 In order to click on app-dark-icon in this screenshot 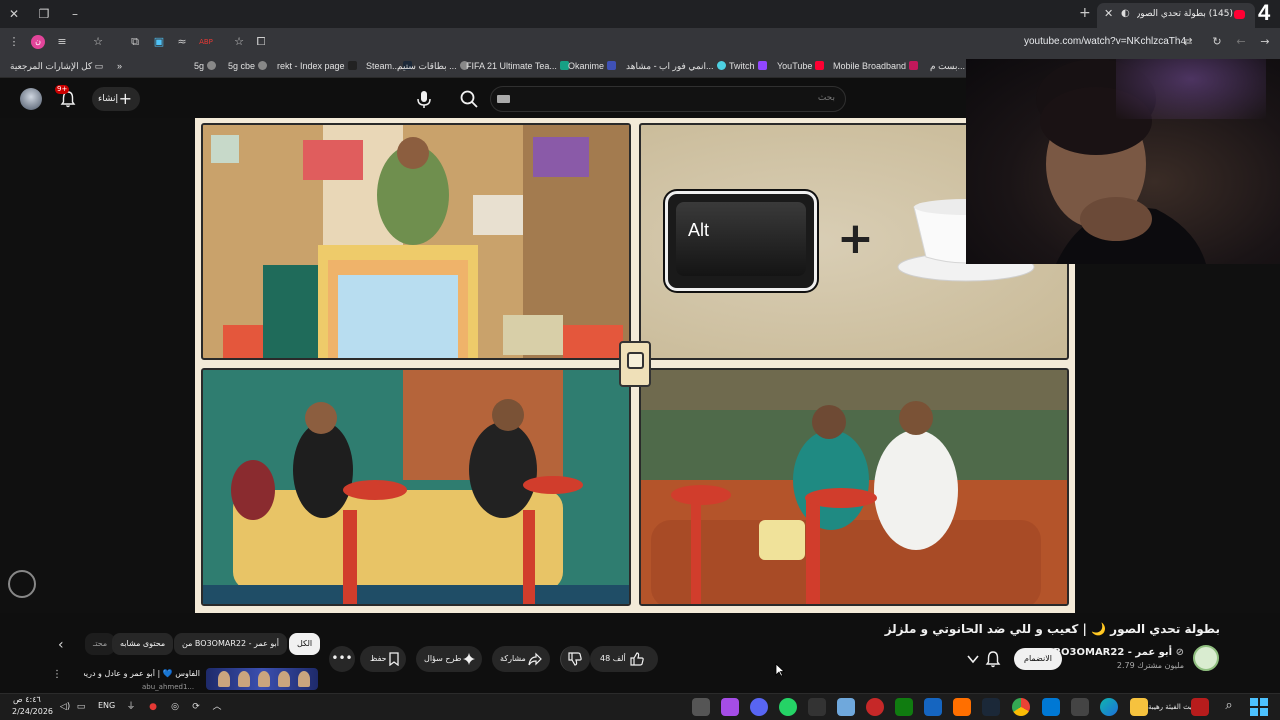, I will do `click(817, 707)`.